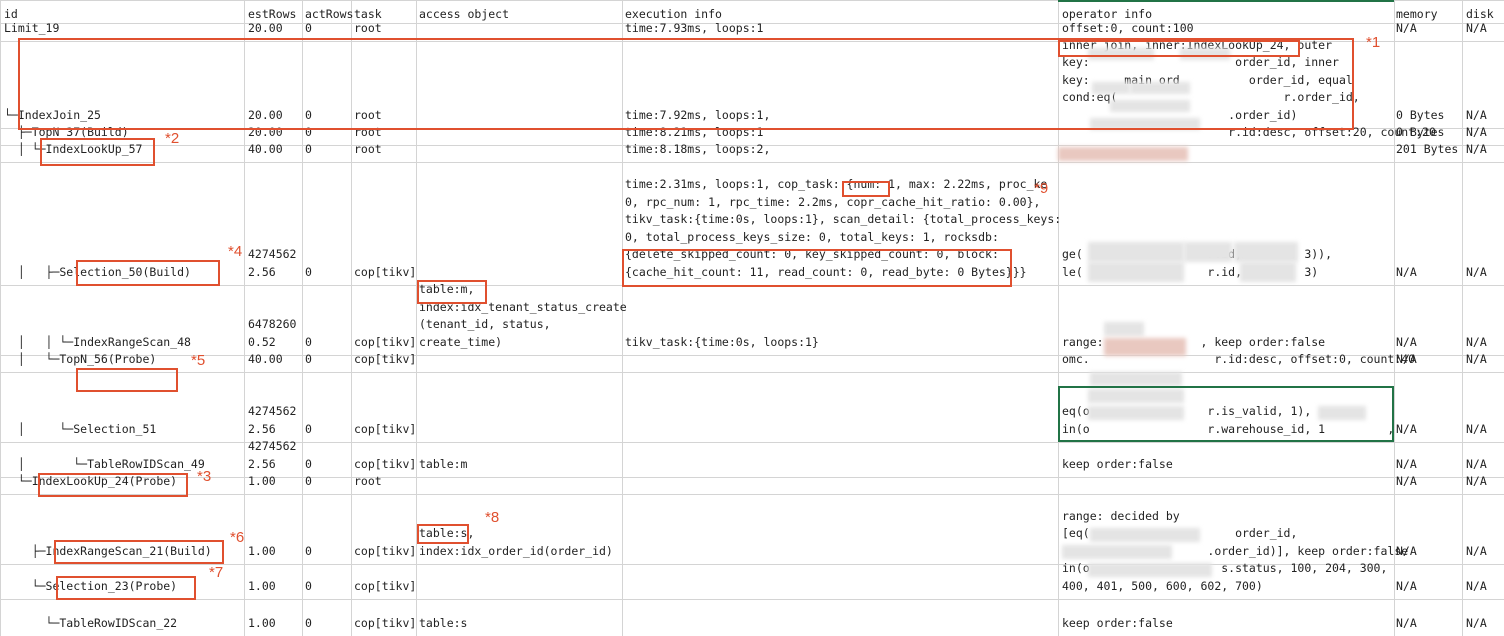 Image resolution: width=1504 pixels, height=636 pixels. I want to click on cell-est: 20.00, so click(265, 27).